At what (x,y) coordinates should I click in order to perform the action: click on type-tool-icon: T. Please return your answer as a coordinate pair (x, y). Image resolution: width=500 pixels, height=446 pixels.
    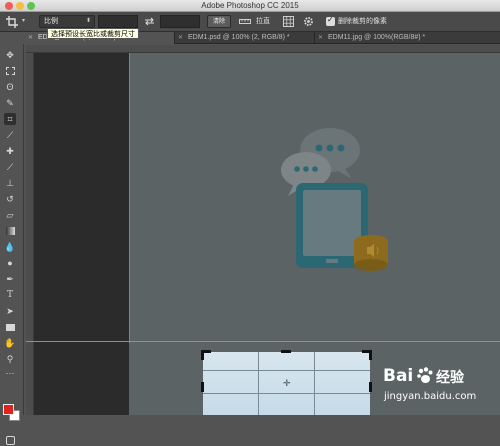
    Looking at the image, I should click on (10, 295).